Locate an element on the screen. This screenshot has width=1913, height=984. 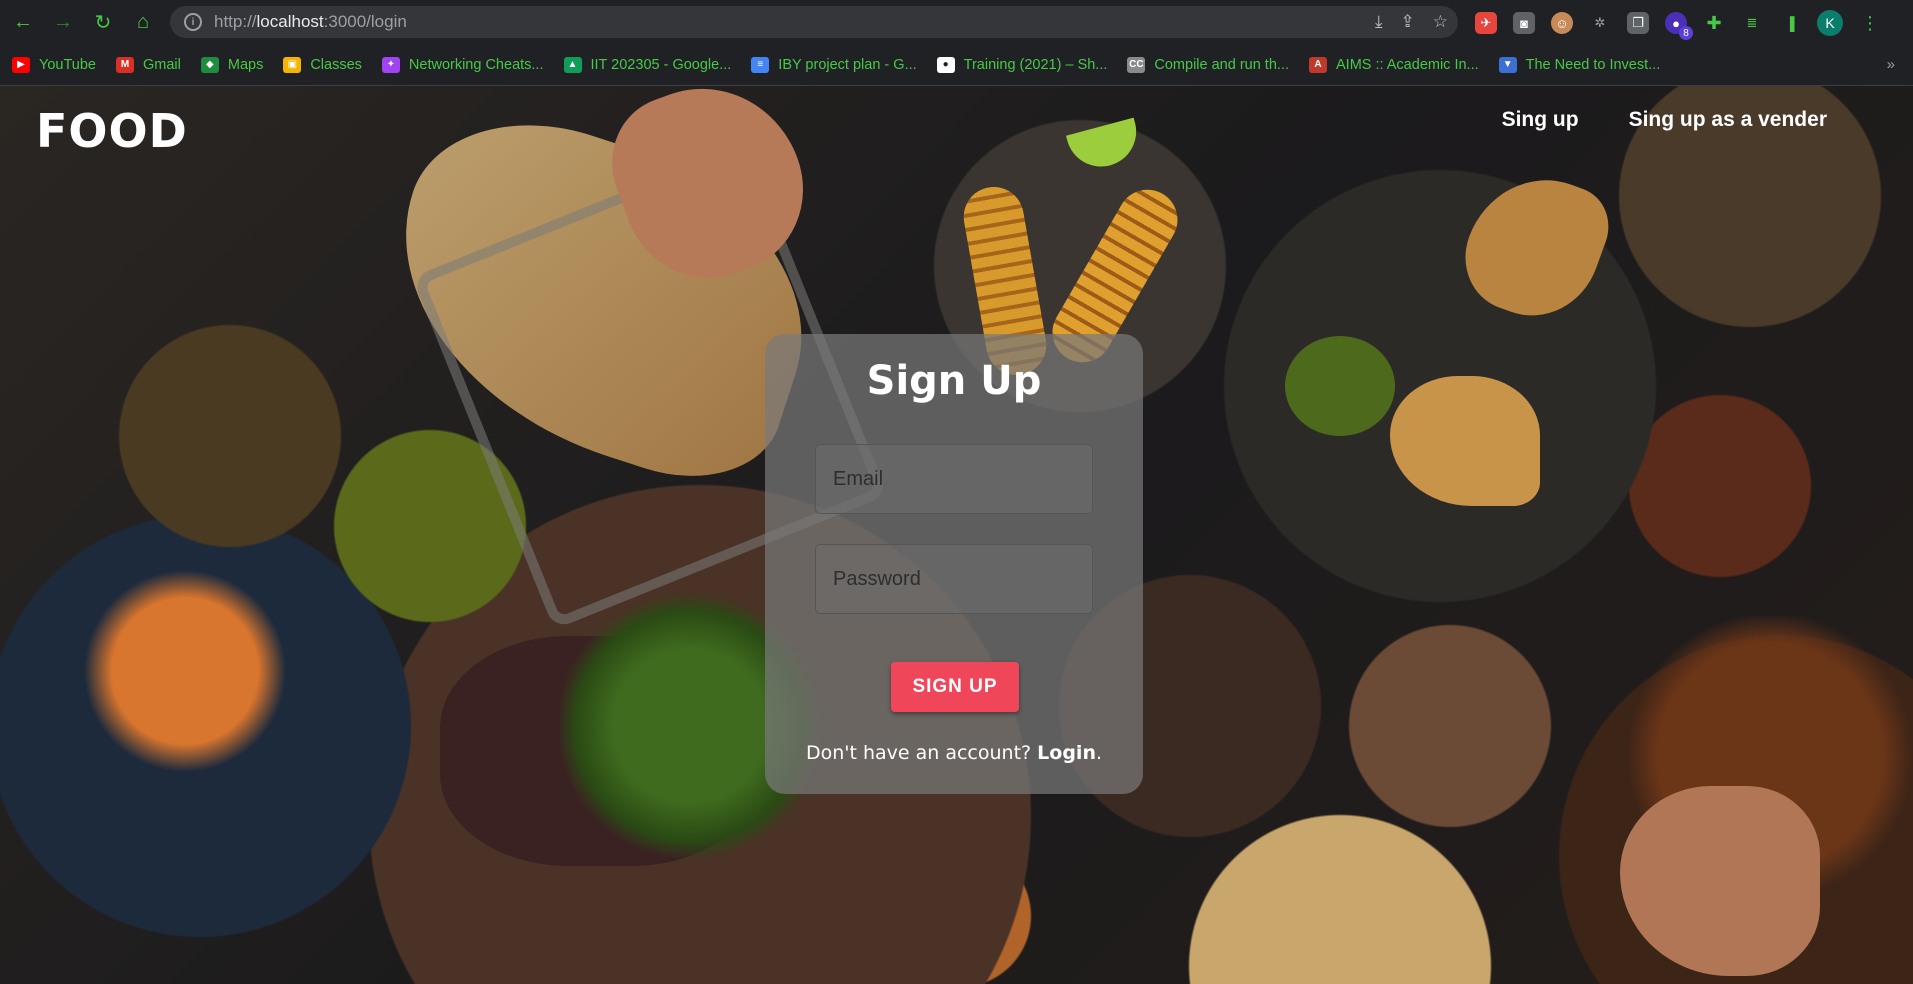
login-link: Login is located at coordinates (1066, 753).